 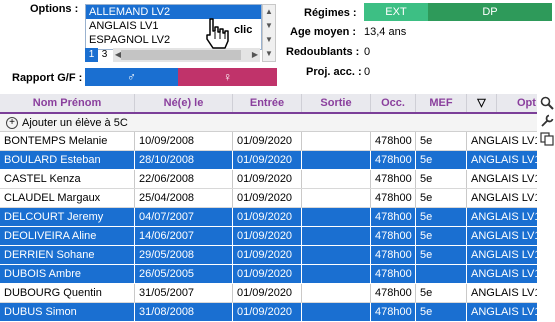 What do you see at coordinates (184, 179) in the screenshot?
I see `cell-birthdate: 22/06/2008` at bounding box center [184, 179].